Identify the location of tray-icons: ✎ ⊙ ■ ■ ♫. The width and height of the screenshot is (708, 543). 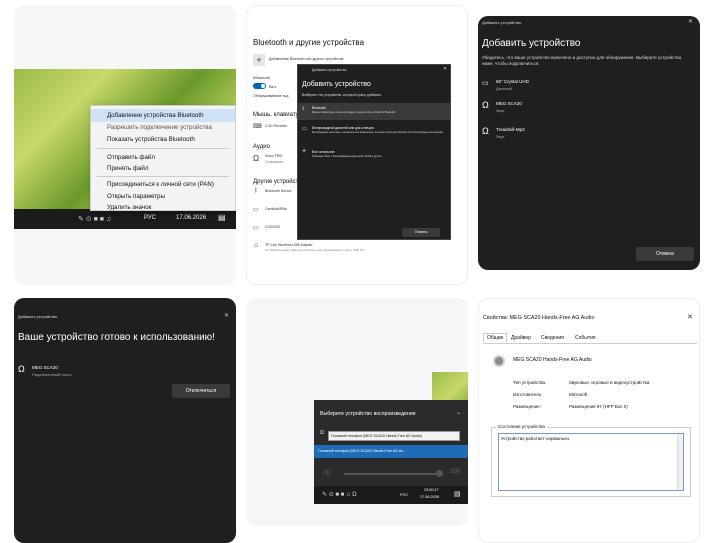
(94, 219).